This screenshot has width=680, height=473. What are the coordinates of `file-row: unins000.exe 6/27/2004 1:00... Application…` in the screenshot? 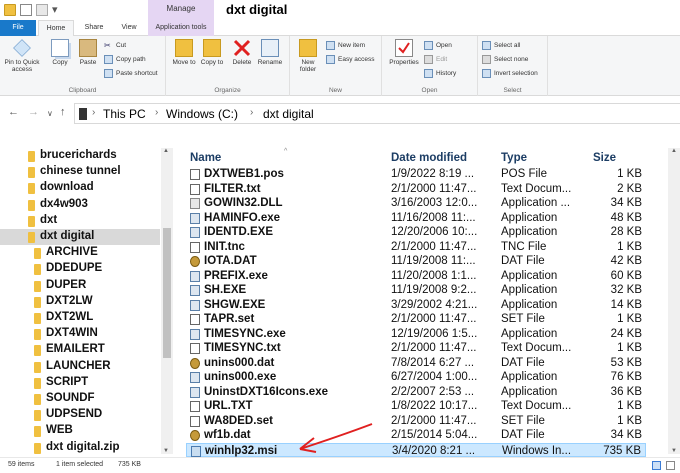 It's located at (416, 377).